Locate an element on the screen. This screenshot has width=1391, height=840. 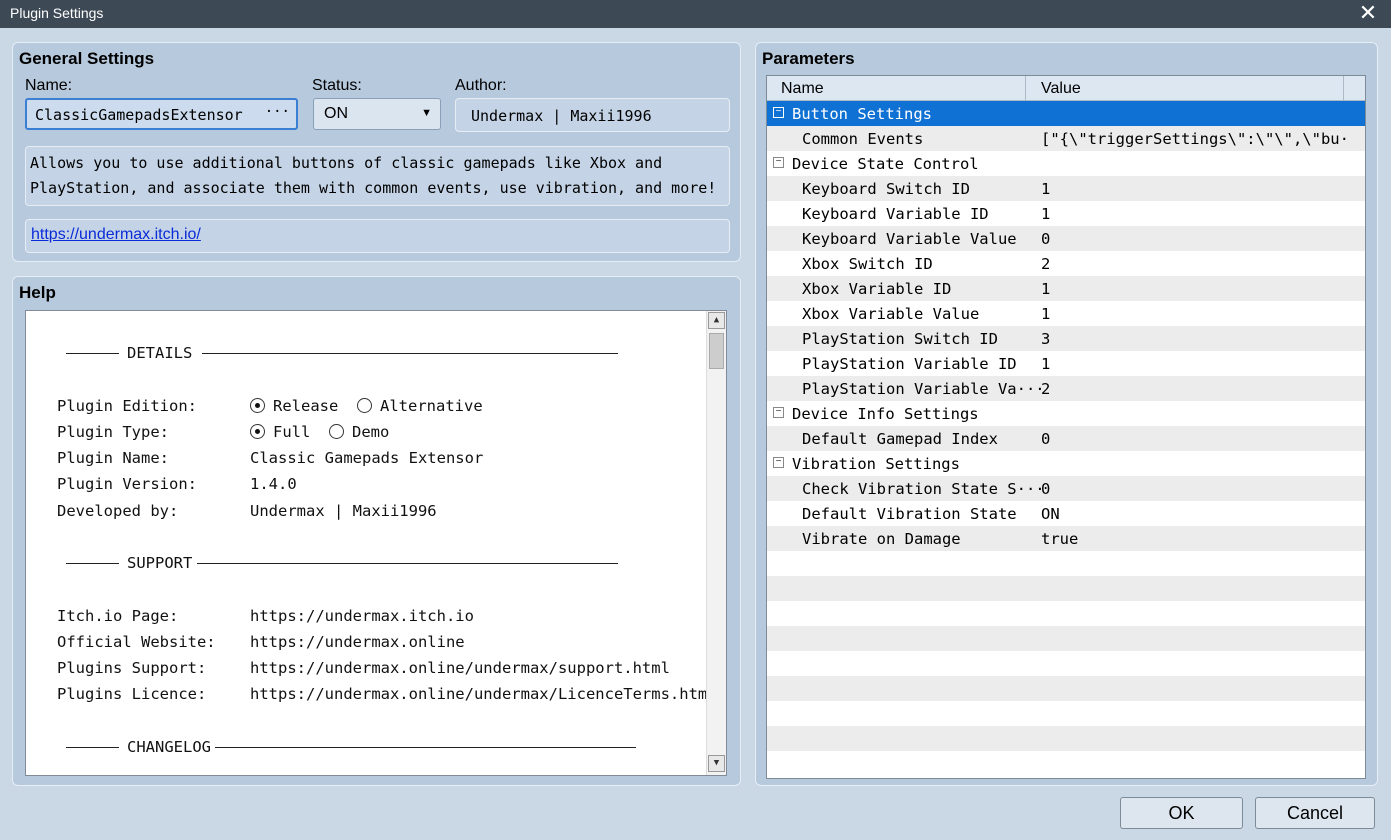
alternative-label: Alternative is located at coordinates (431, 406).